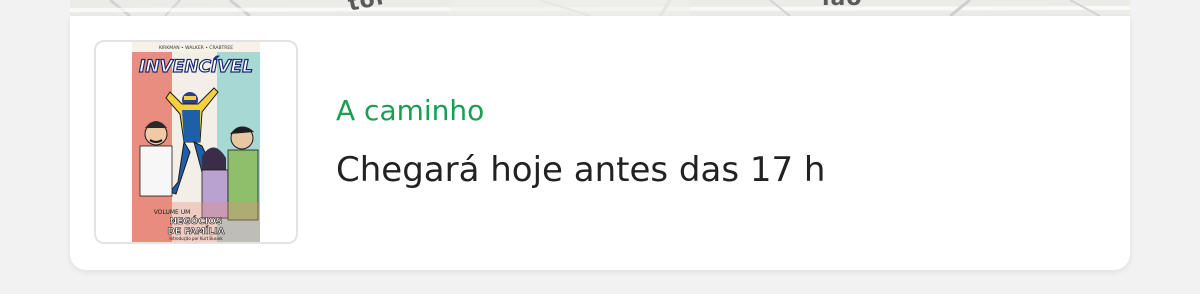 The width and height of the screenshot is (1200, 294). What do you see at coordinates (172, 212) in the screenshot?
I see `cover-volume: VOLUME UM` at bounding box center [172, 212].